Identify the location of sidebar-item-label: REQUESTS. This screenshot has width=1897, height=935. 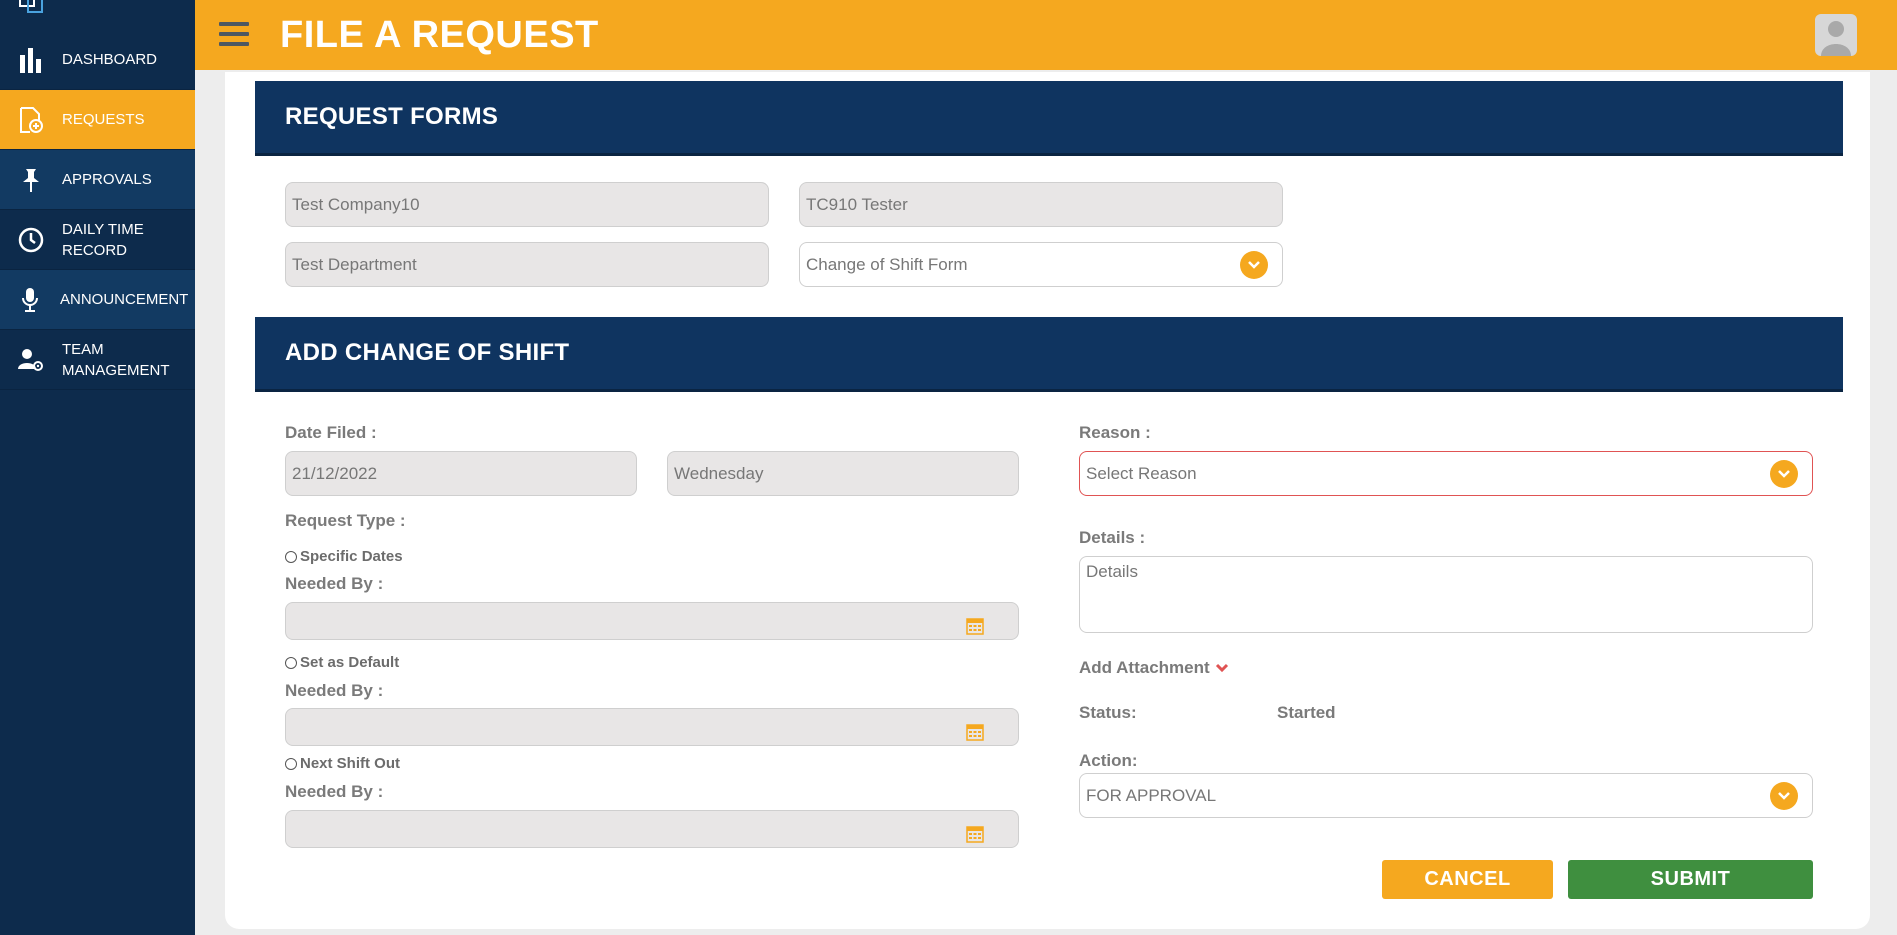
(103, 119).